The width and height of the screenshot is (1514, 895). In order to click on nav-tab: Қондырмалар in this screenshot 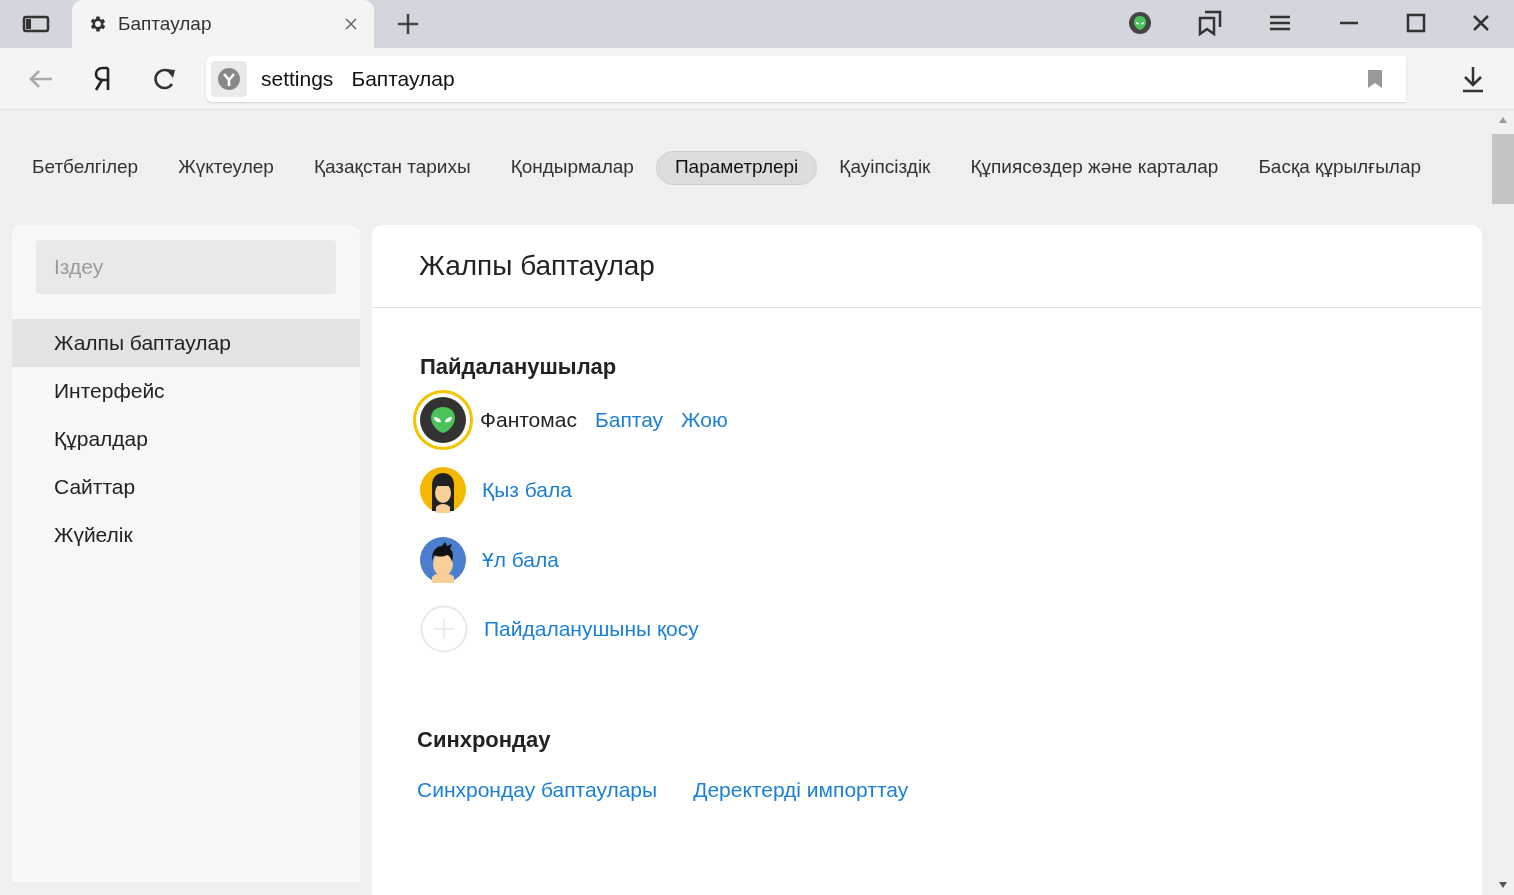, I will do `click(572, 167)`.